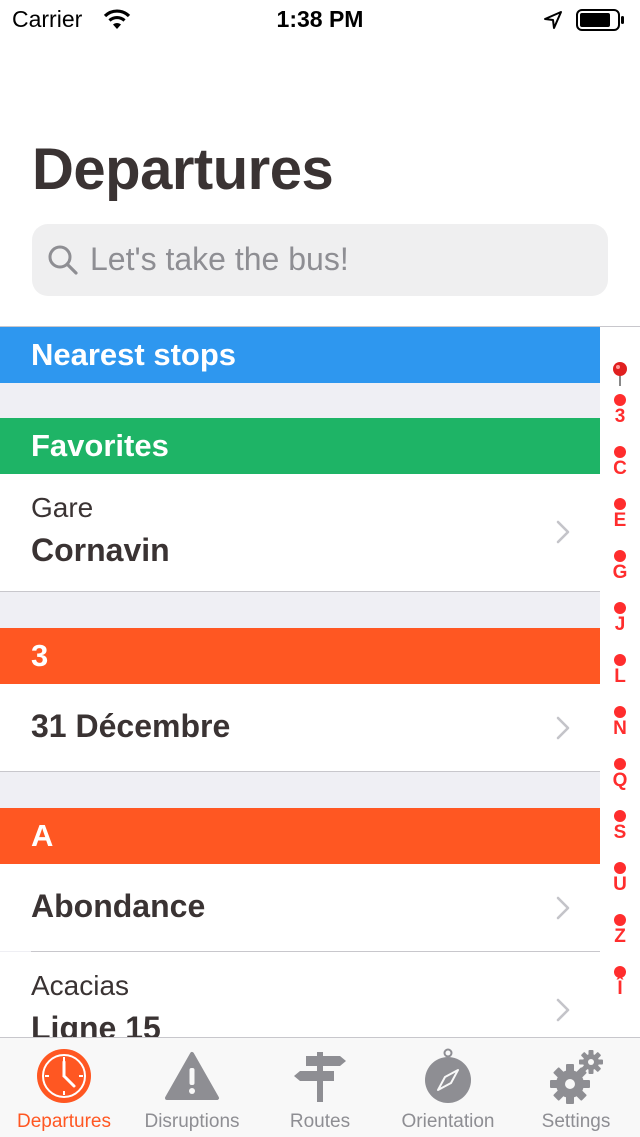 The image size is (640, 1137). I want to click on section-index: 3 C E G J L N Q S U Z Î, so click(620, 682).